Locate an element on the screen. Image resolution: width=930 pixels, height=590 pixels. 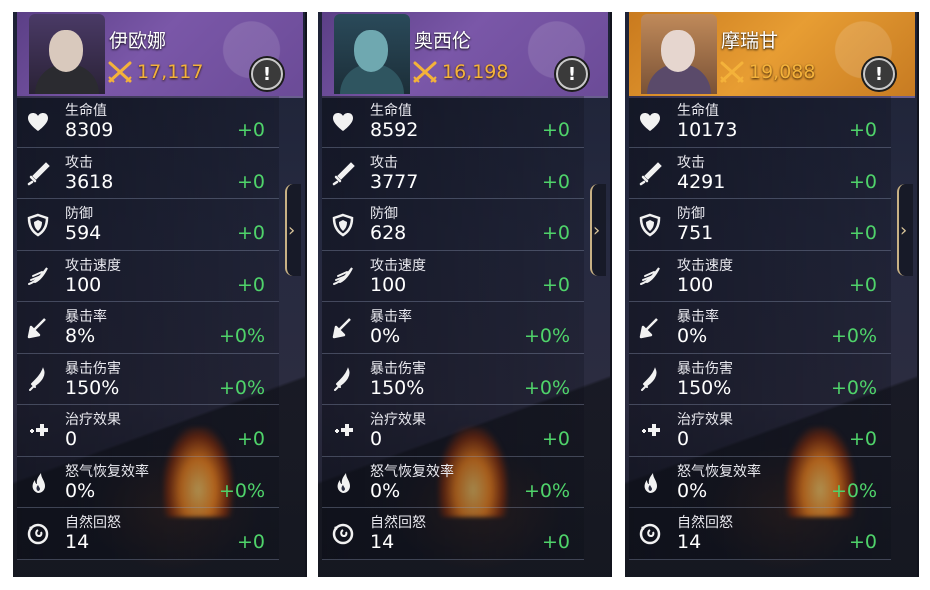
stat-row: 防御 594 +0 is located at coordinates (148, 225).